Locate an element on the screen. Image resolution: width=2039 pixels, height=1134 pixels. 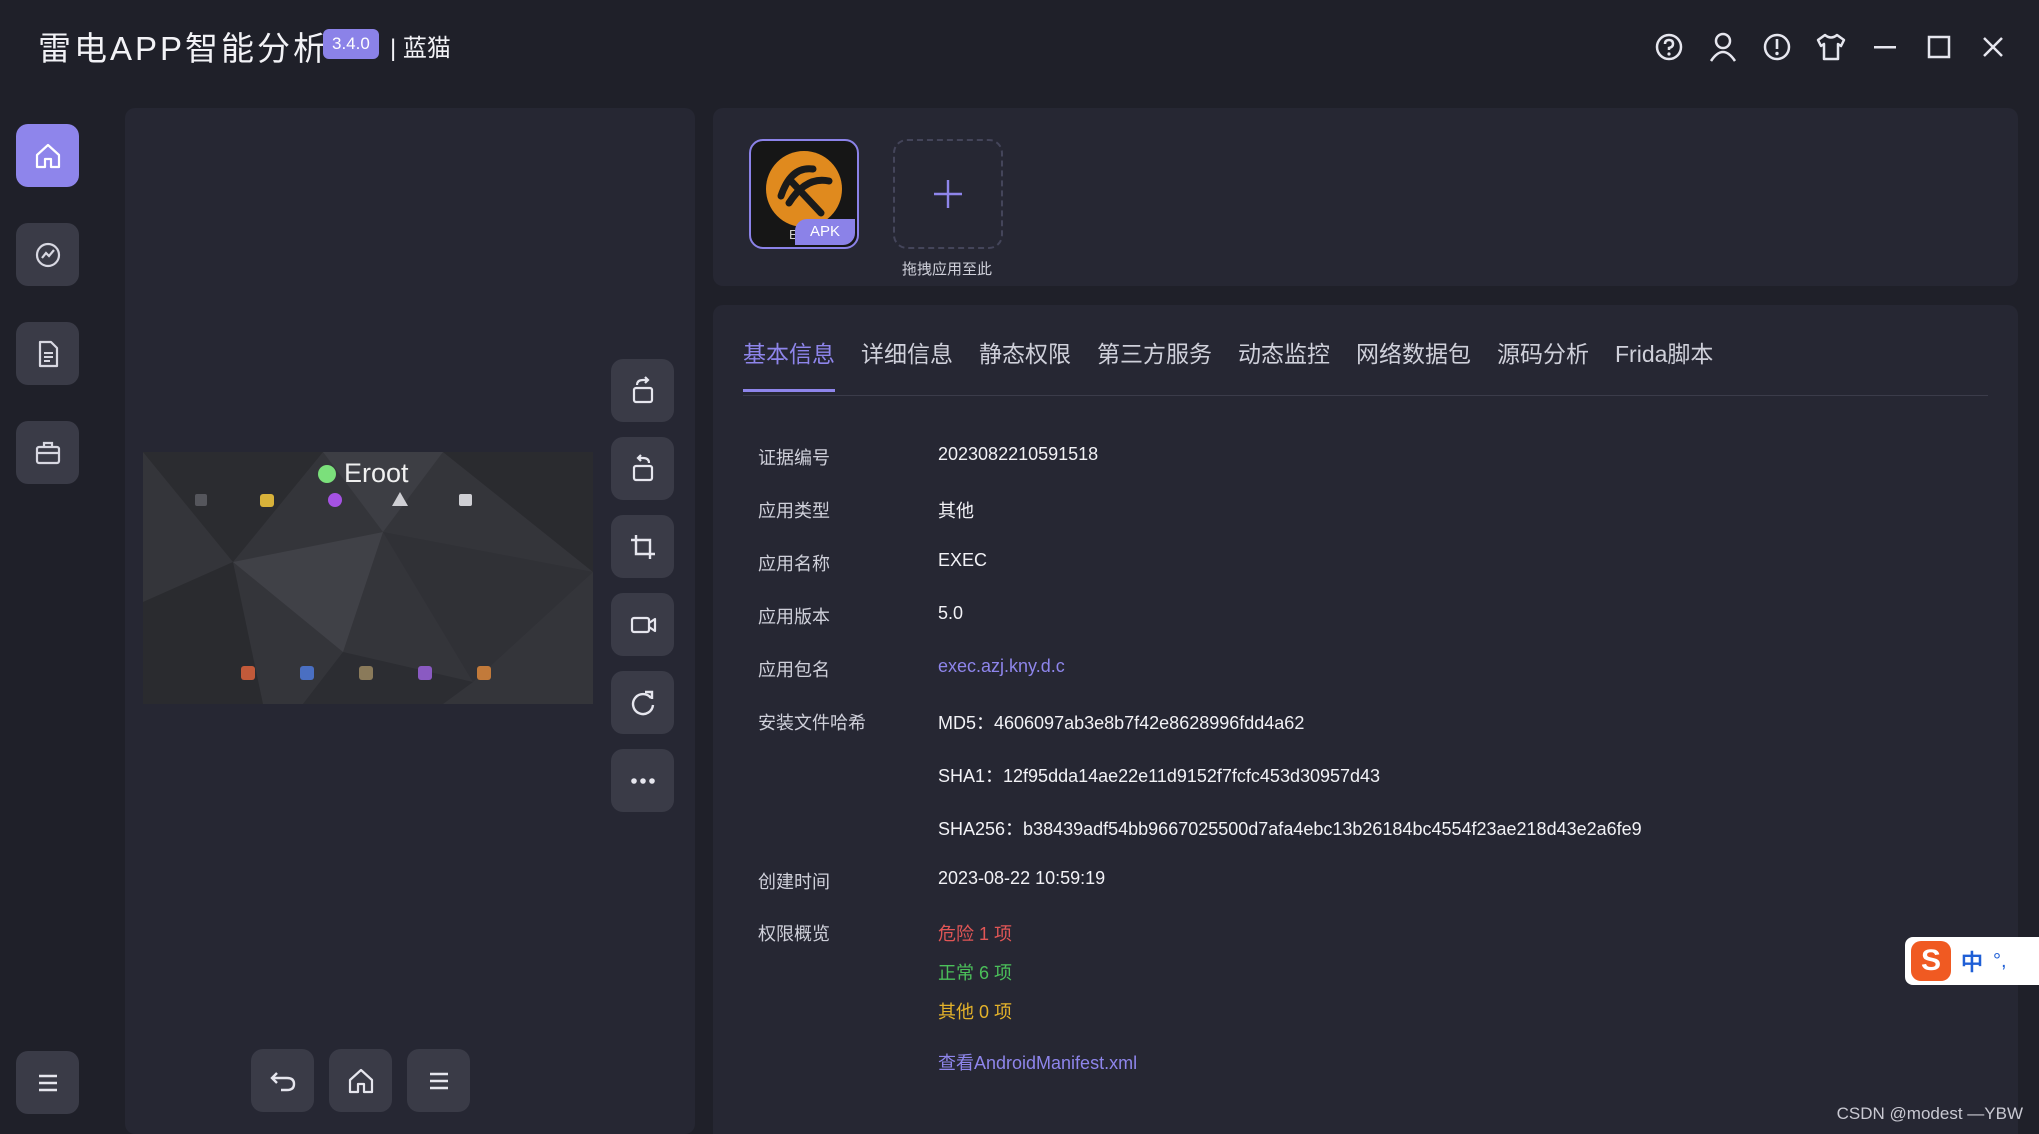
user-name: | 蓝猫 is located at coordinates (420, 48).